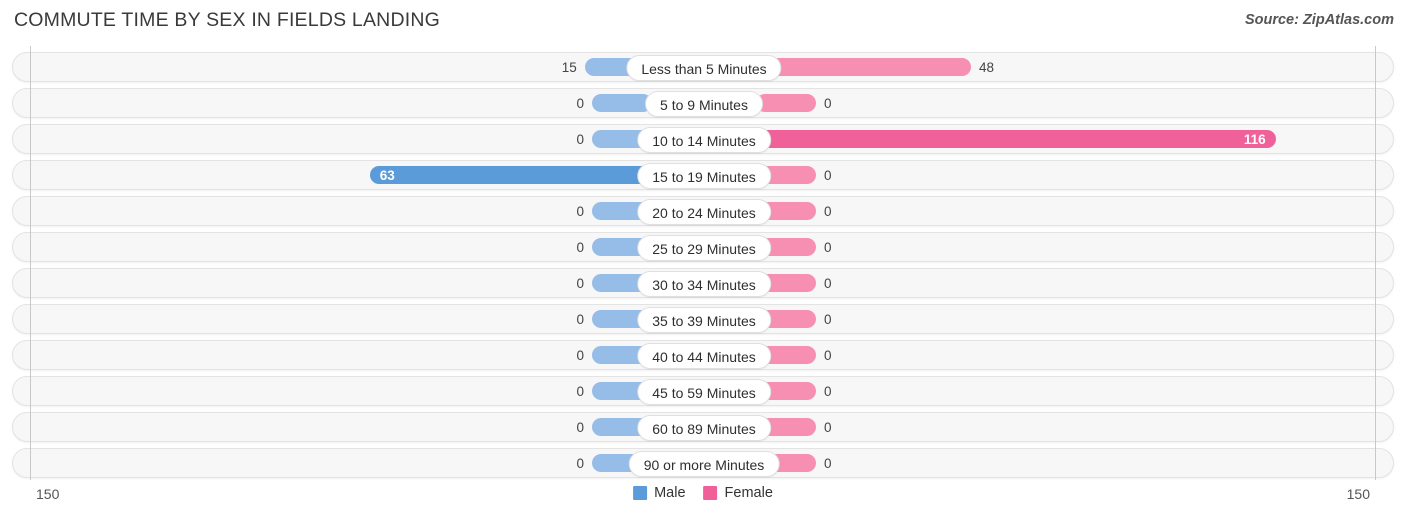 The image size is (1406, 523). I want to click on legend-label-female: Female, so click(748, 493).